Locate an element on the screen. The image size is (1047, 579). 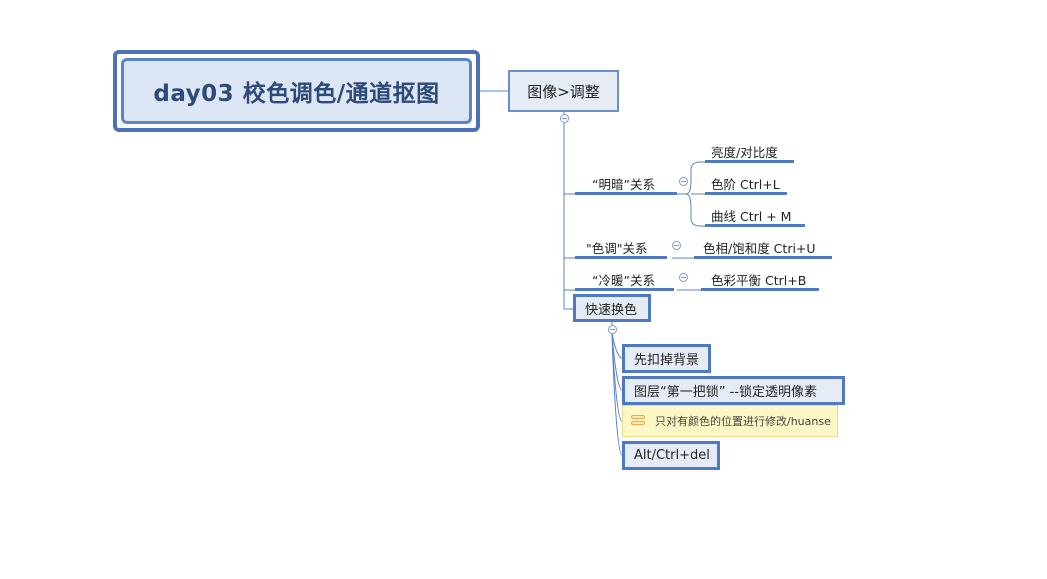
topic-quick-swap-label: 快速换色 is located at coordinates (611, 310).